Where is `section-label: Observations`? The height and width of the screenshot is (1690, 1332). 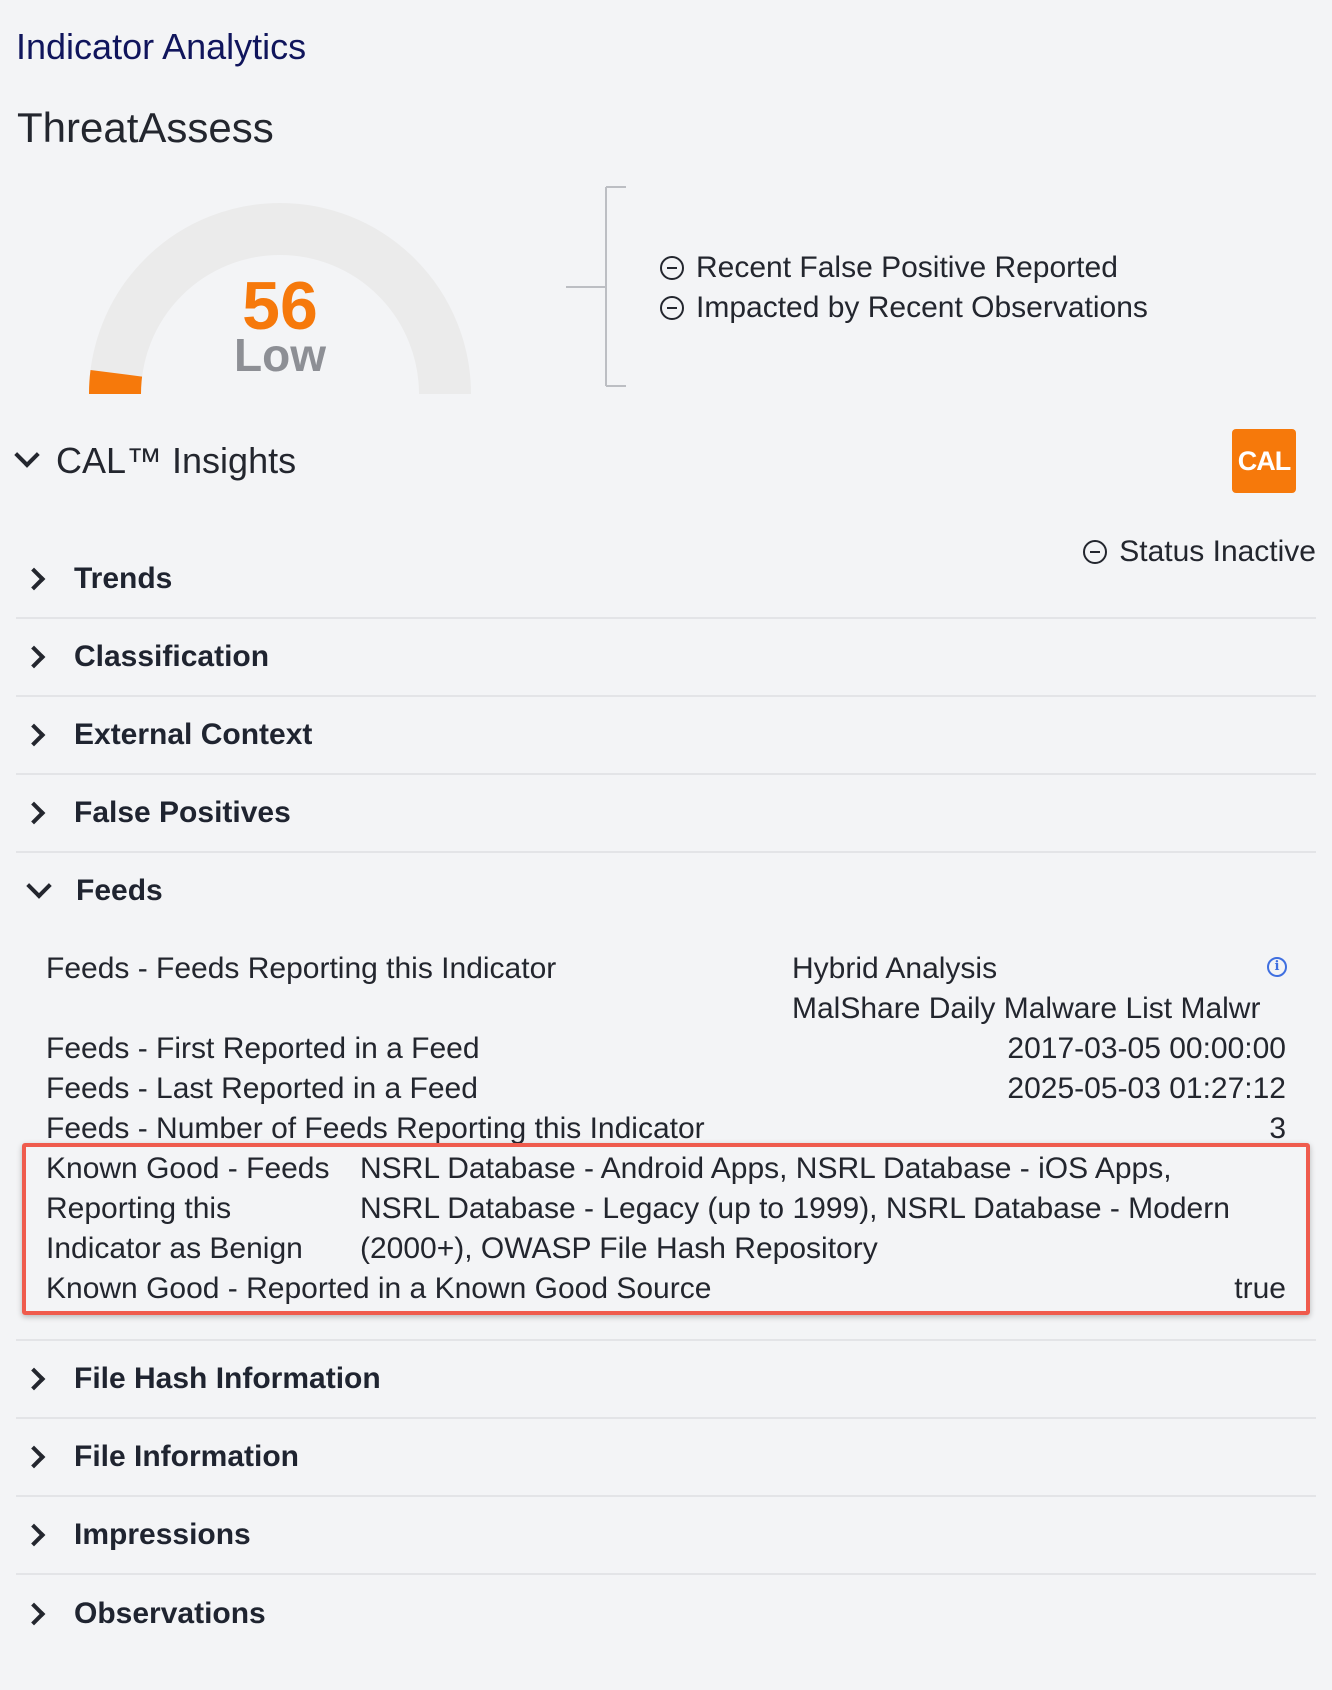
section-label: Observations is located at coordinates (170, 1613).